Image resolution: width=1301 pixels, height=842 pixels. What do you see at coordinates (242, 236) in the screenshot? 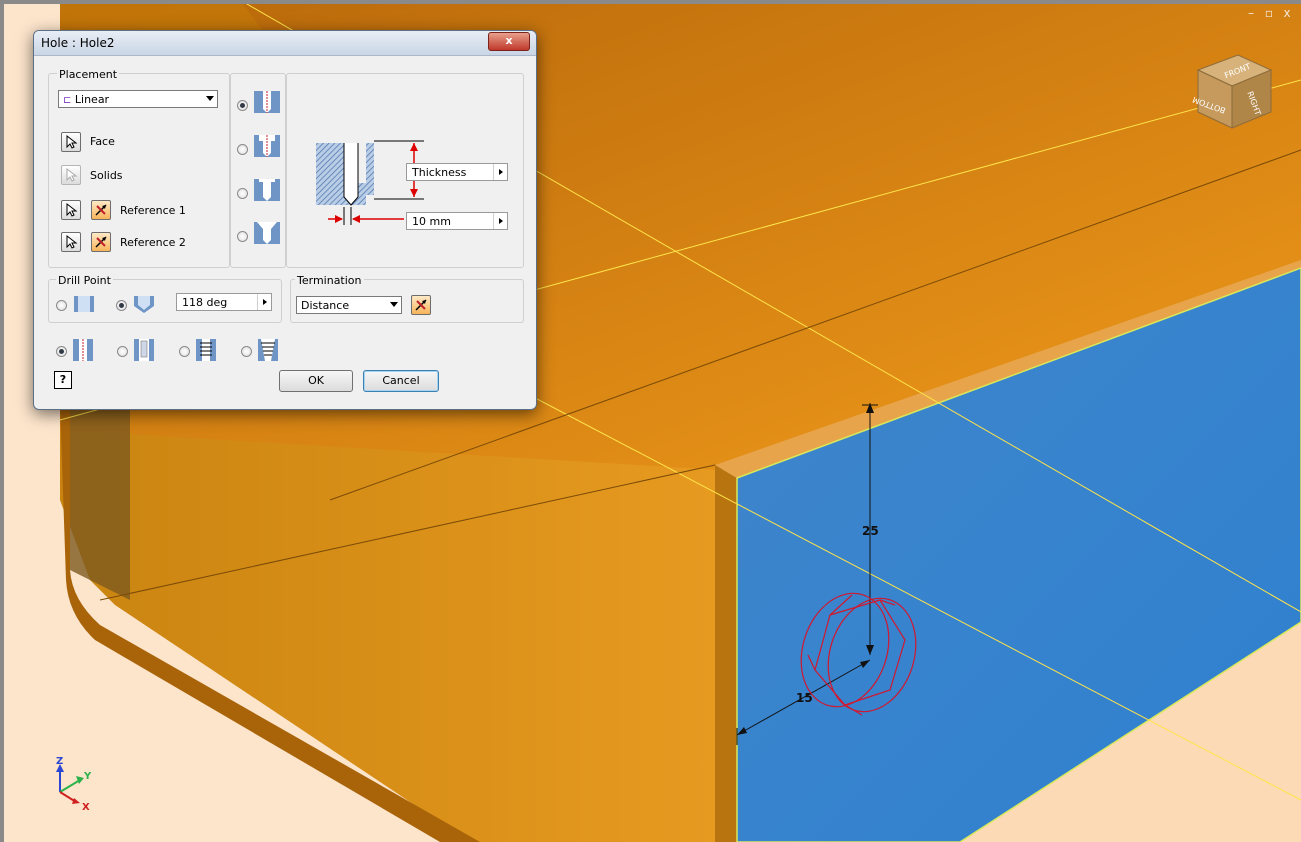
I see `hole-type-countersink-radio` at bounding box center [242, 236].